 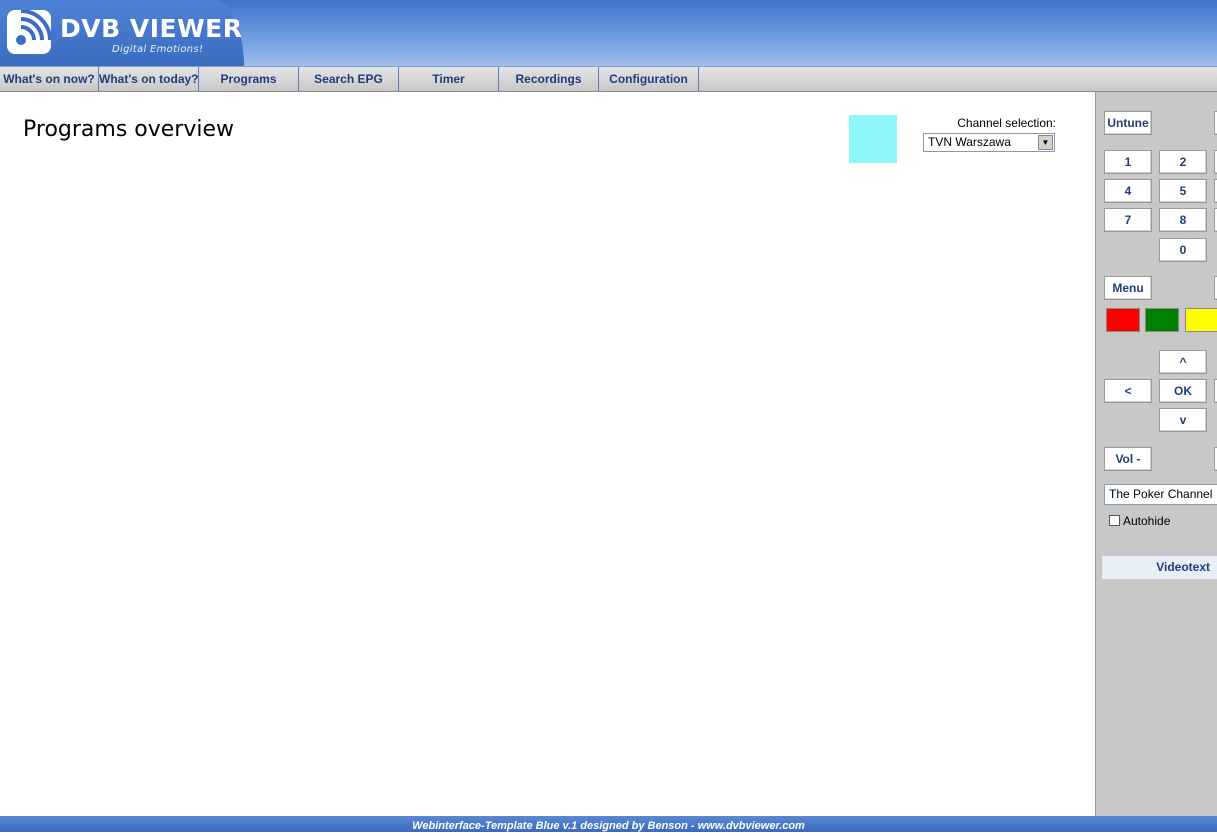 What do you see at coordinates (249, 79) in the screenshot?
I see `nav-programs: Programs` at bounding box center [249, 79].